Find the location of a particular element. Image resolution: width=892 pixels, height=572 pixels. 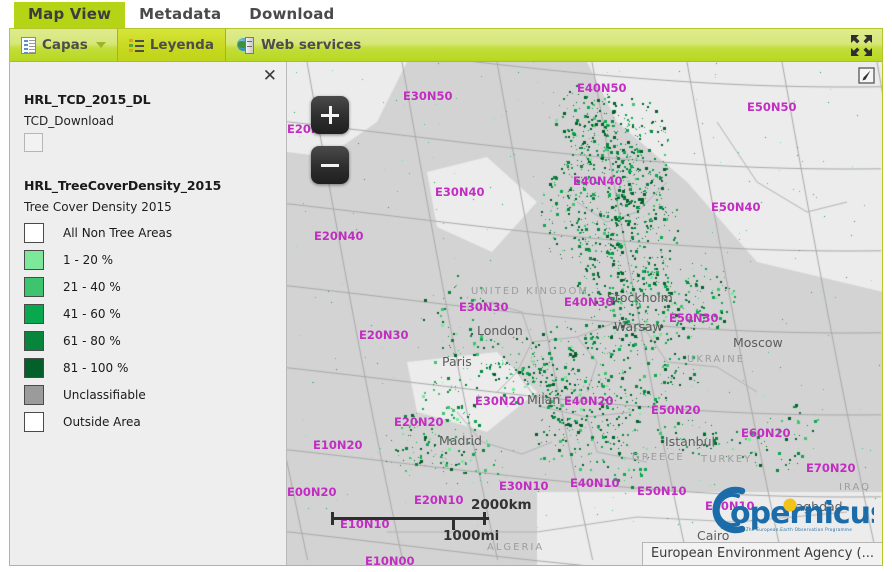

map-grid-label: E20N30 is located at coordinates (384, 335).